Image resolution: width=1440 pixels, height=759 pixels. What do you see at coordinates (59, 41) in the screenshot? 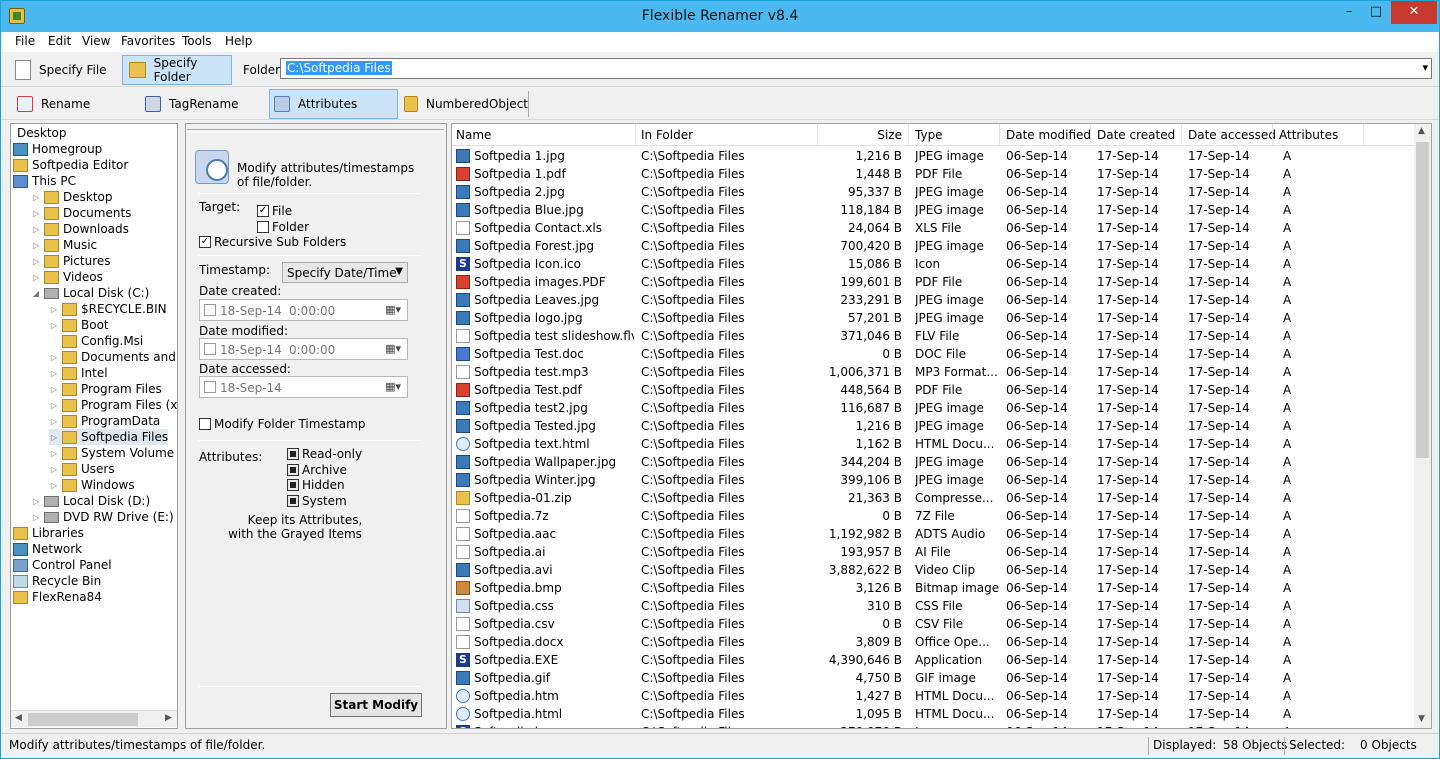
I see `menu-edit: Edit` at bounding box center [59, 41].